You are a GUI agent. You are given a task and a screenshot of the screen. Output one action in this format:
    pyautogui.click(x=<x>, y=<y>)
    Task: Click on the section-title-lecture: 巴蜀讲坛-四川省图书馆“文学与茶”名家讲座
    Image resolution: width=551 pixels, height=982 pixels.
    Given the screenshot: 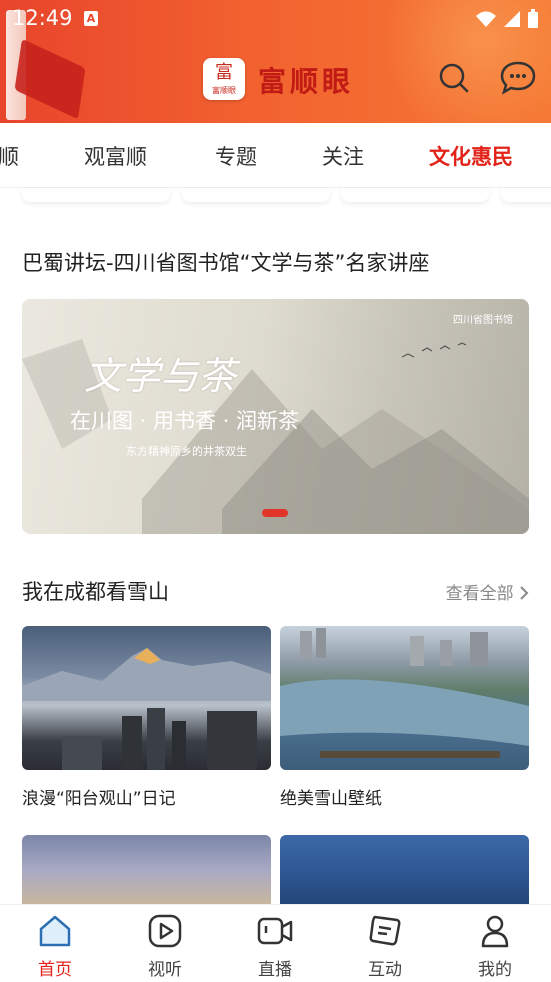 What is the action you would take?
    pyautogui.click(x=225, y=262)
    